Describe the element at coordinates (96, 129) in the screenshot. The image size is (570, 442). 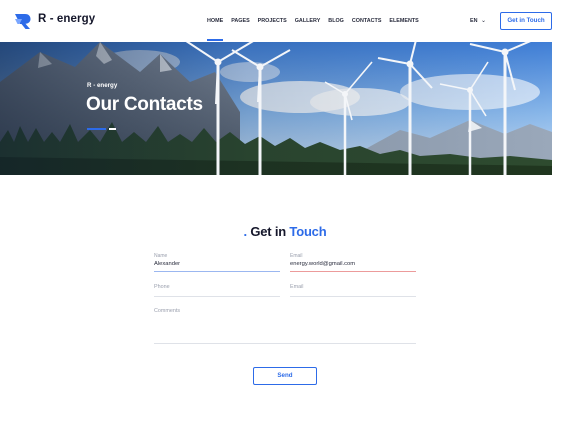
I see `title-underline-accent` at that location.